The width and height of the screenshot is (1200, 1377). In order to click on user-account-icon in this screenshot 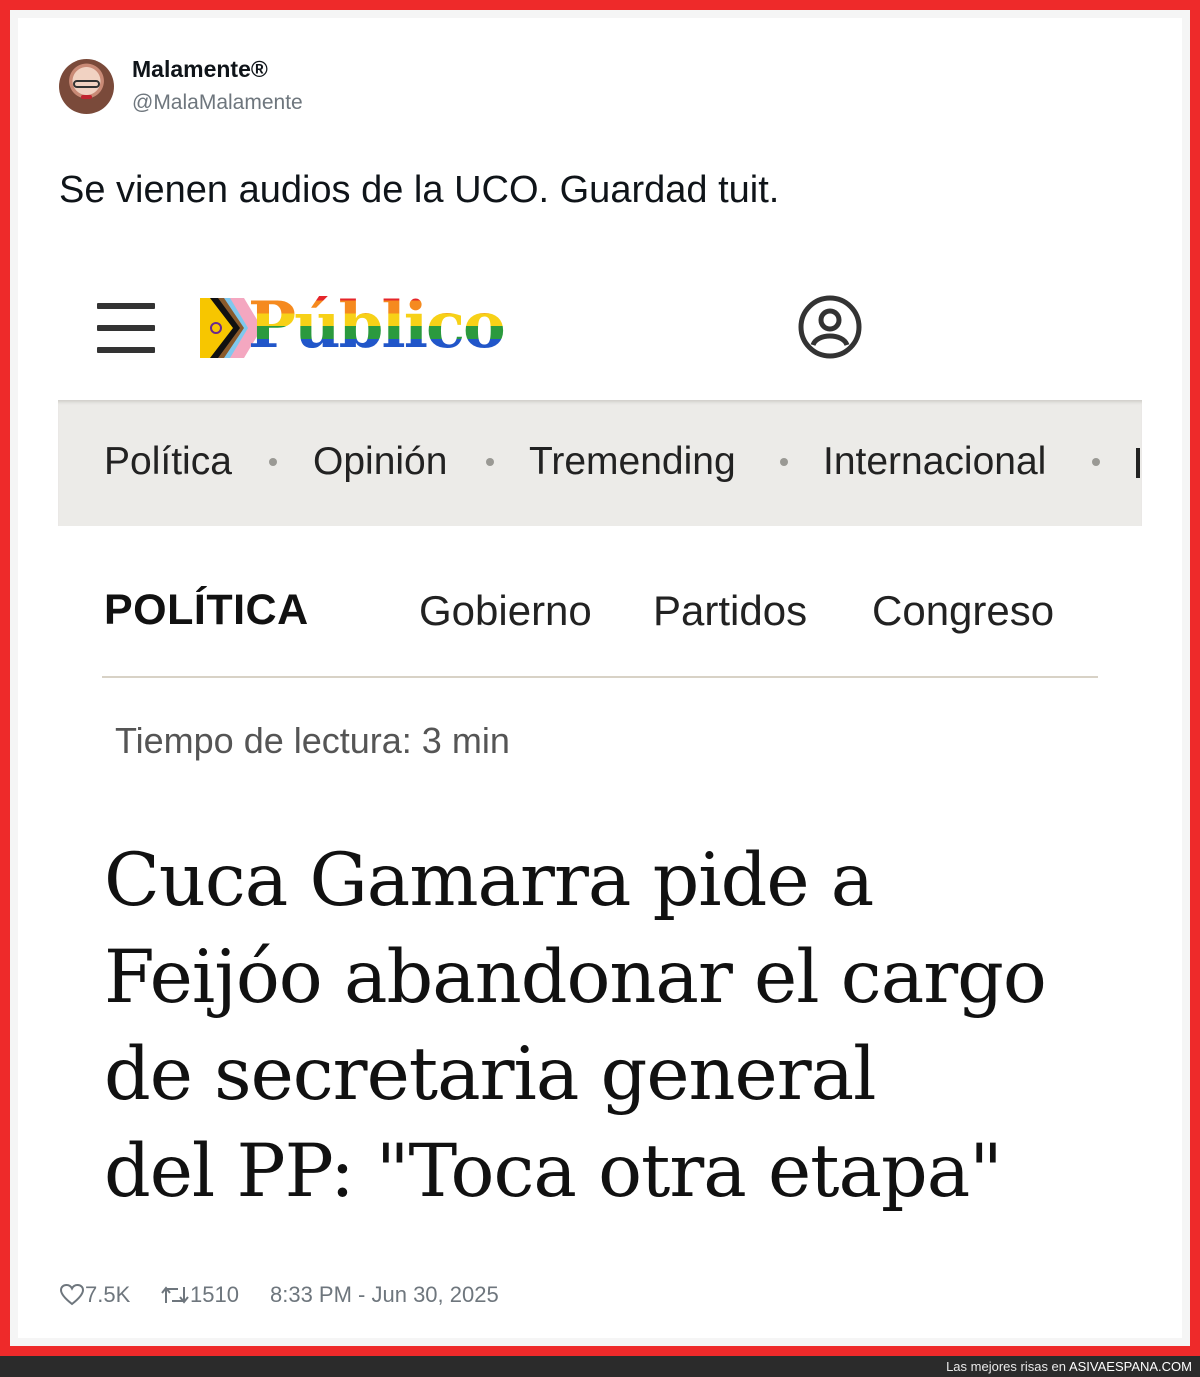, I will do `click(830, 327)`.